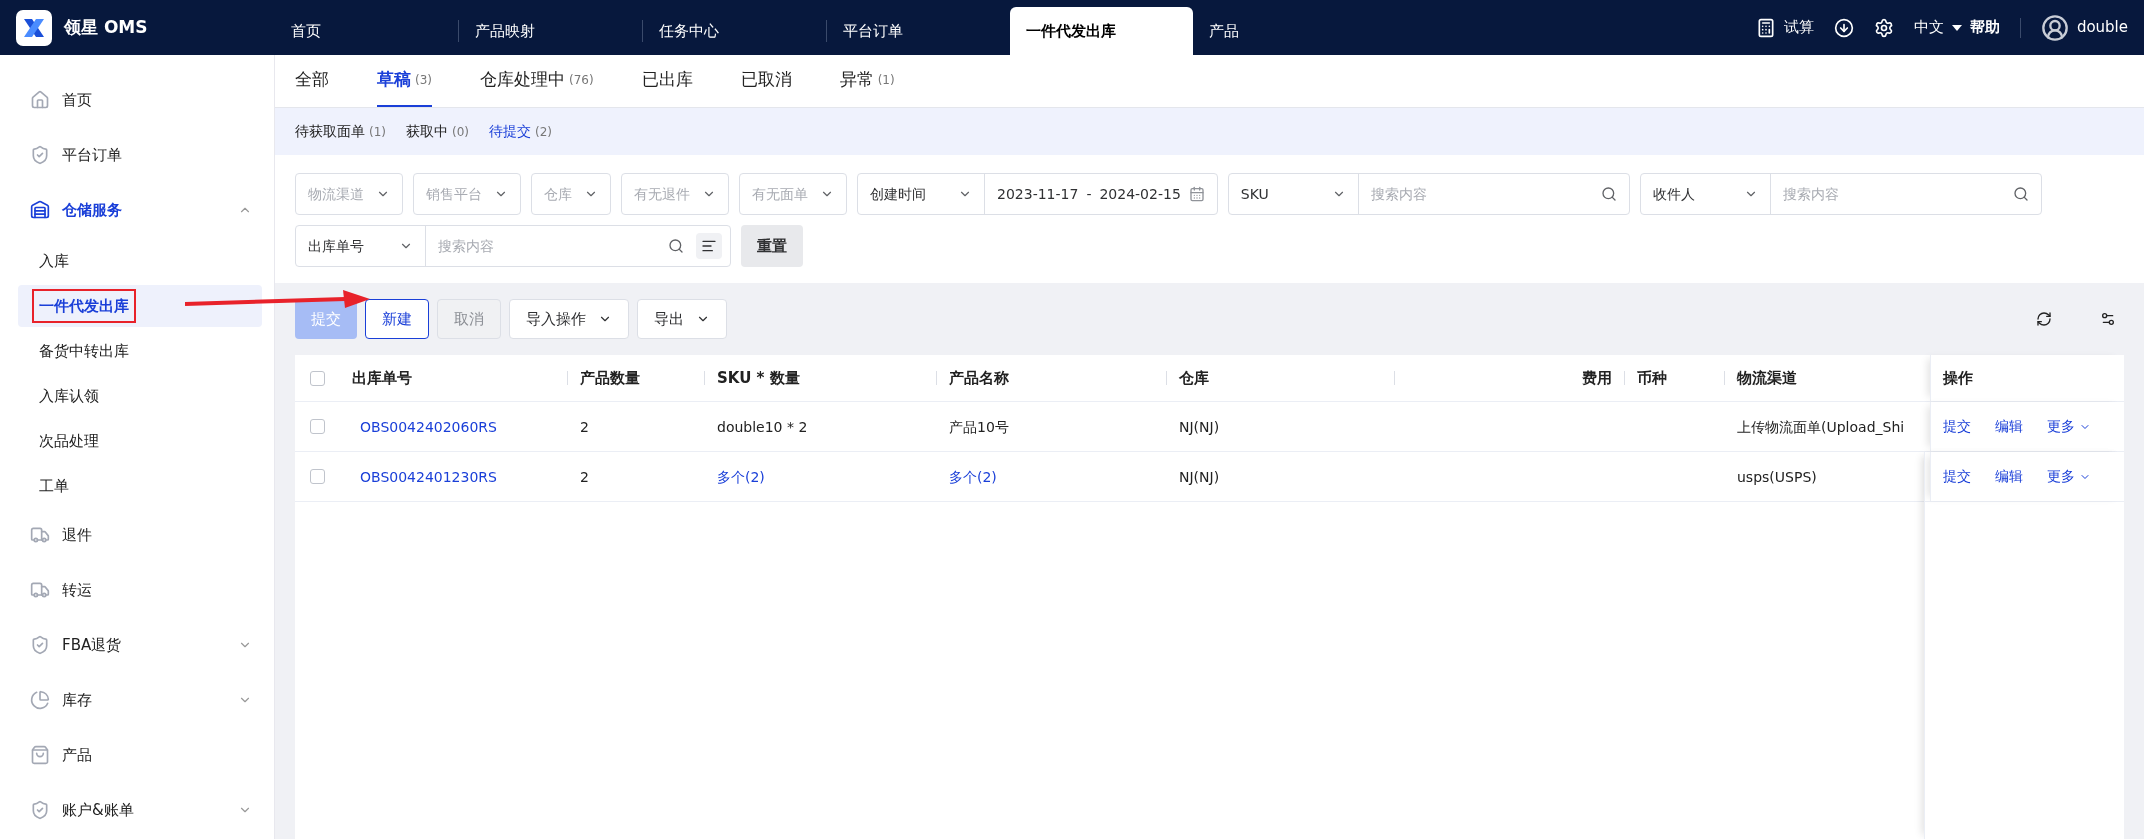 The image size is (2144, 839). Describe the element at coordinates (1284, 31) in the screenshot. I see `nav-tab: 产品` at that location.